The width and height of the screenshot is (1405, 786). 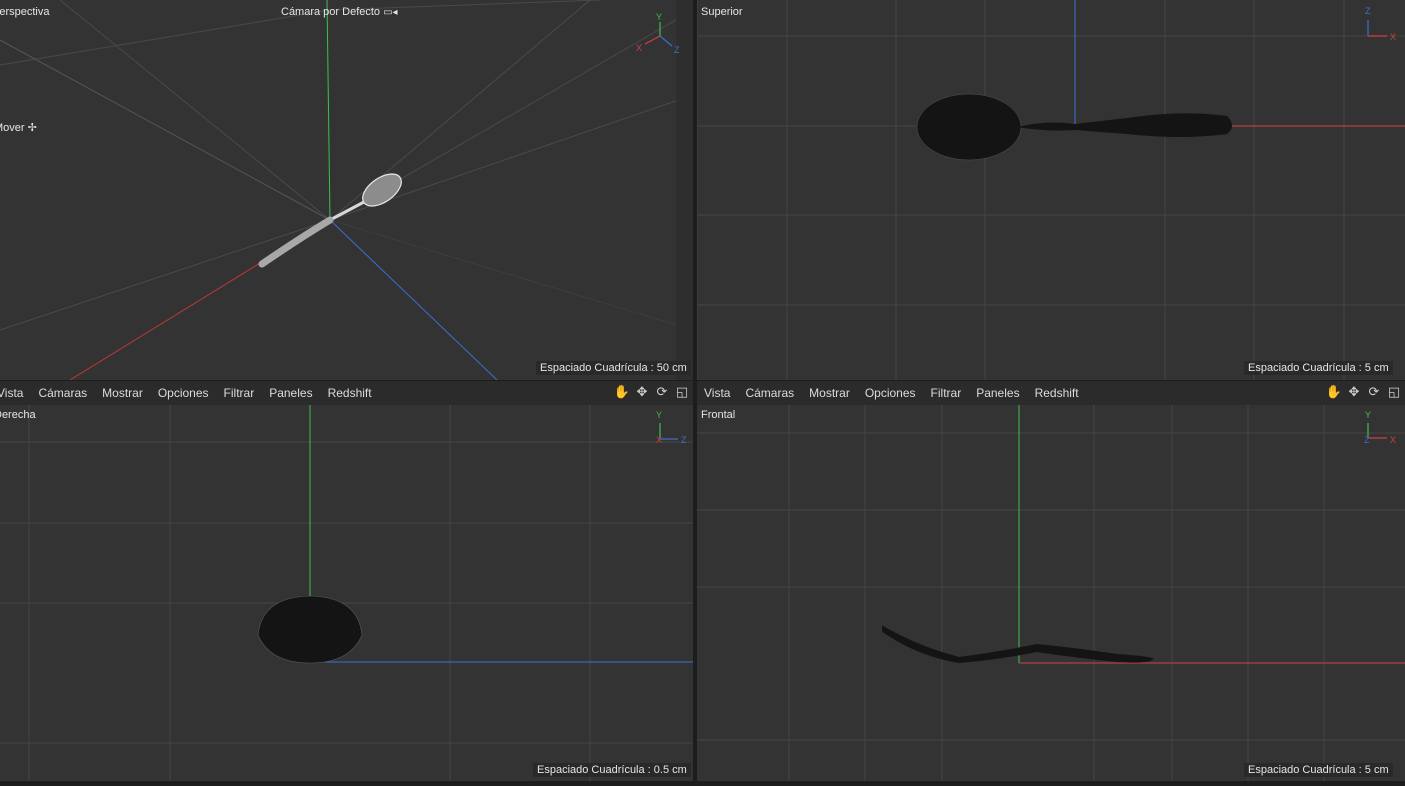 What do you see at coordinates (1318, 770) in the screenshot?
I see `grid-spacing-front: Espaciado Cuadrícula : 5 cm` at bounding box center [1318, 770].